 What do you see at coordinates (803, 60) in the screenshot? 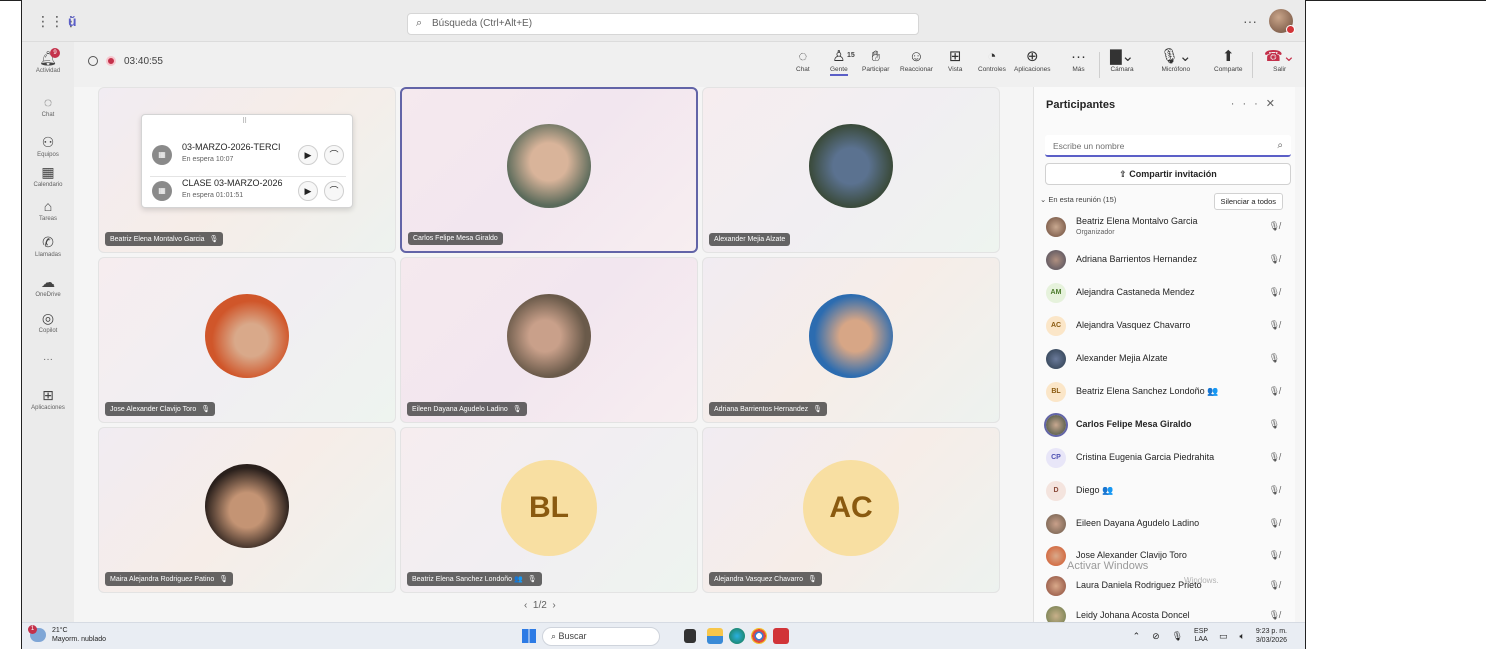
I see `tool-chat: ◌ Chat` at bounding box center [803, 60].